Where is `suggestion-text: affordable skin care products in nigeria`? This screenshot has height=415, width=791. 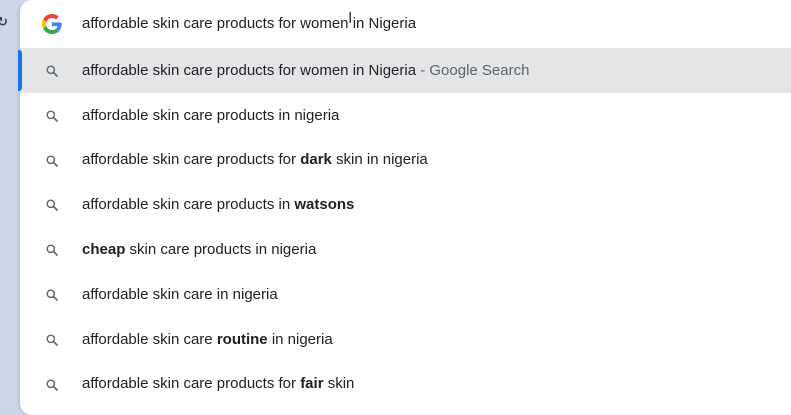 suggestion-text: affordable skin care products in nigeria is located at coordinates (210, 115).